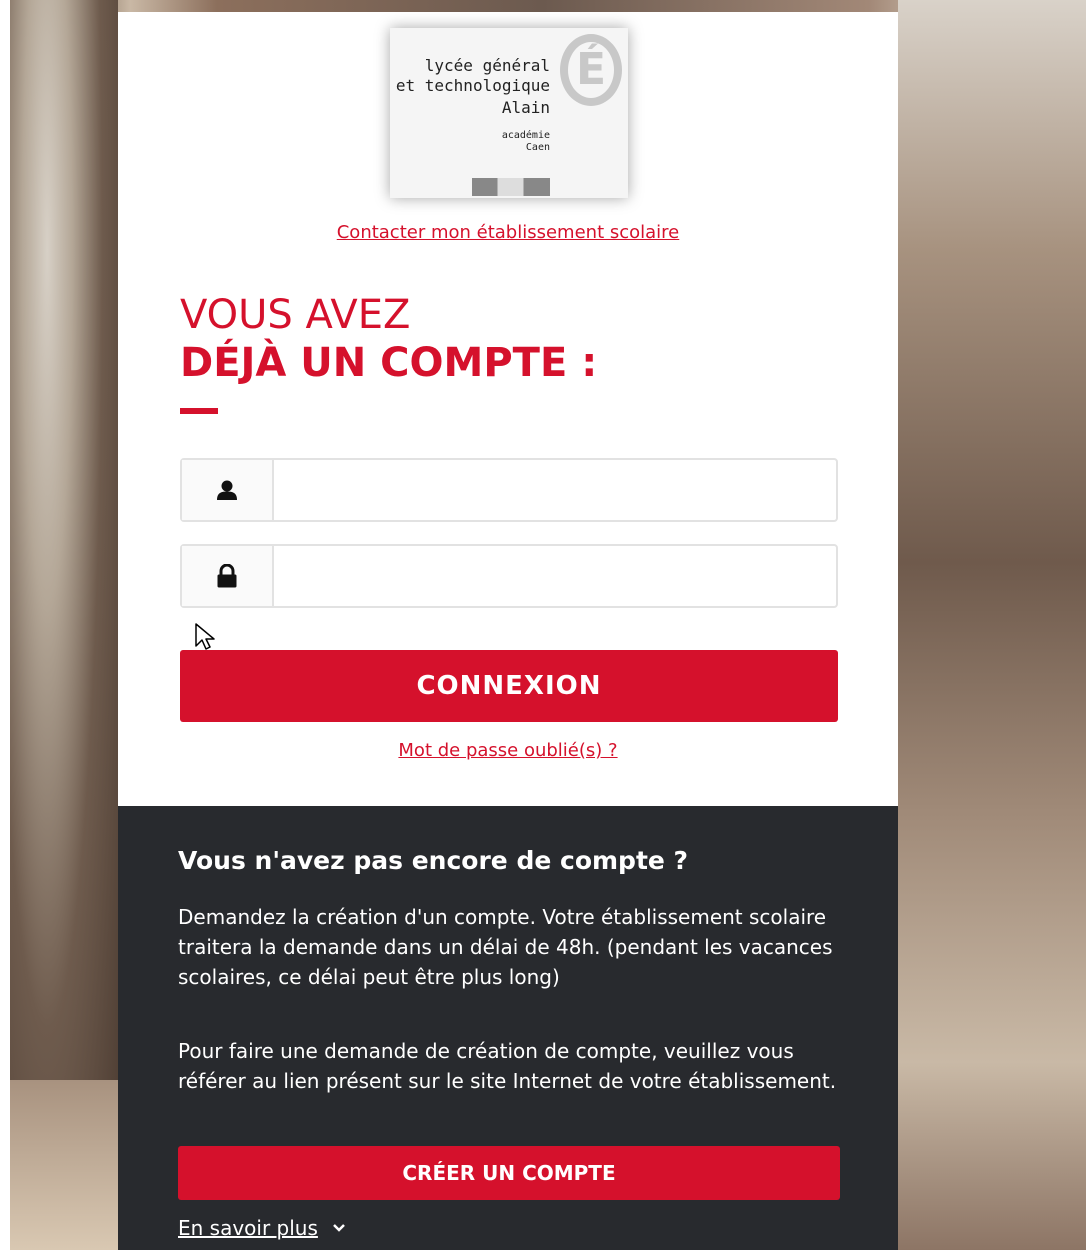 Image resolution: width=1086 pixels, height=1250 pixels. I want to click on mouse-cursor-icon, so click(205, 636).